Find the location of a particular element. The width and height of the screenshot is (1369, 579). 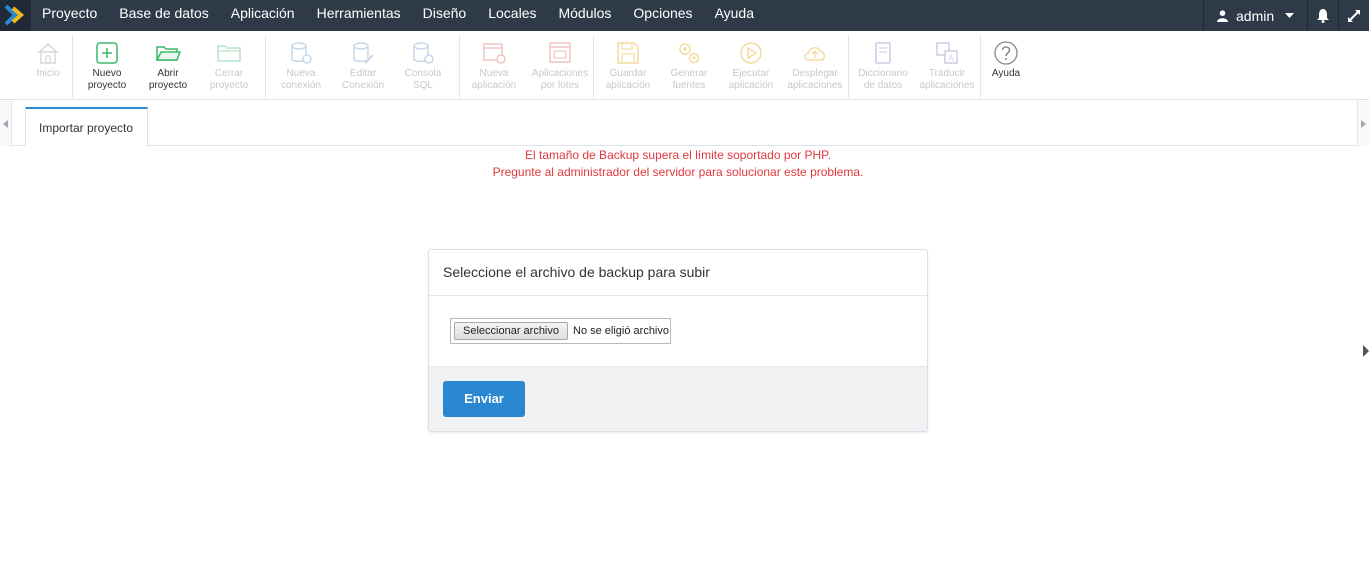

choose-file-button: Seleccionar archivo is located at coordinates (511, 331).